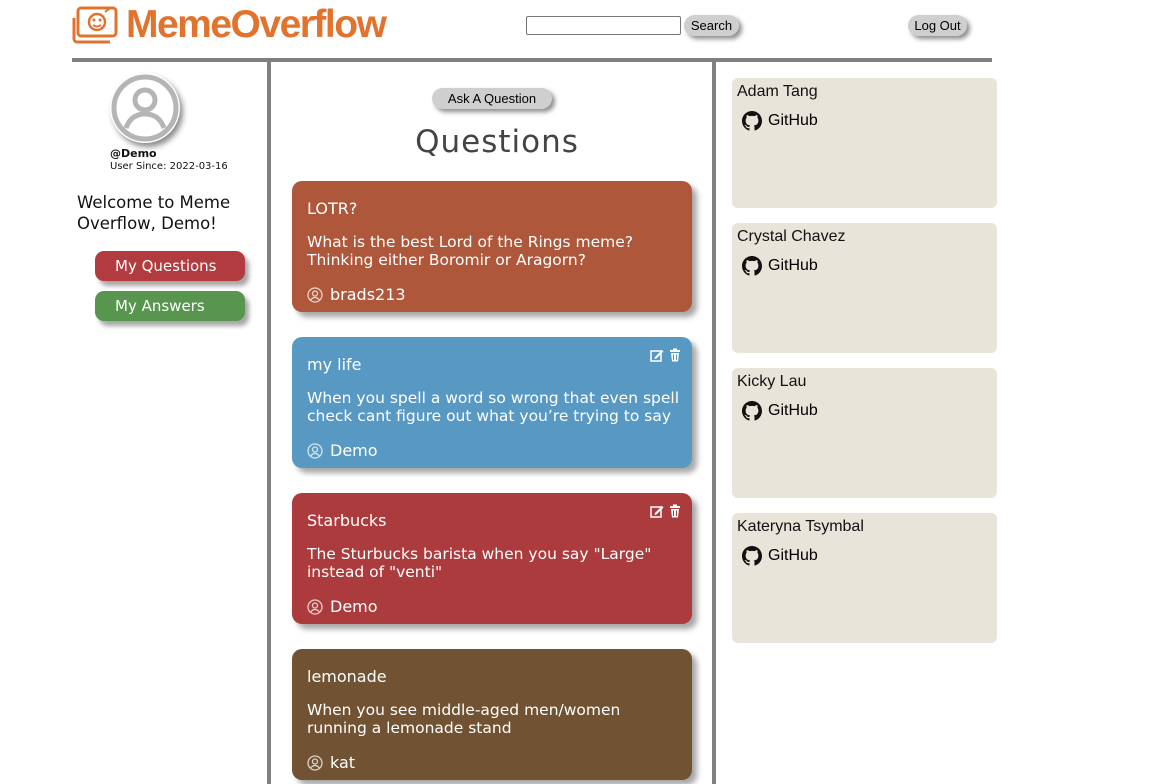 The image size is (1151, 784). Describe the element at coordinates (347, 676) in the screenshot. I see `question-title: lemonade` at that location.